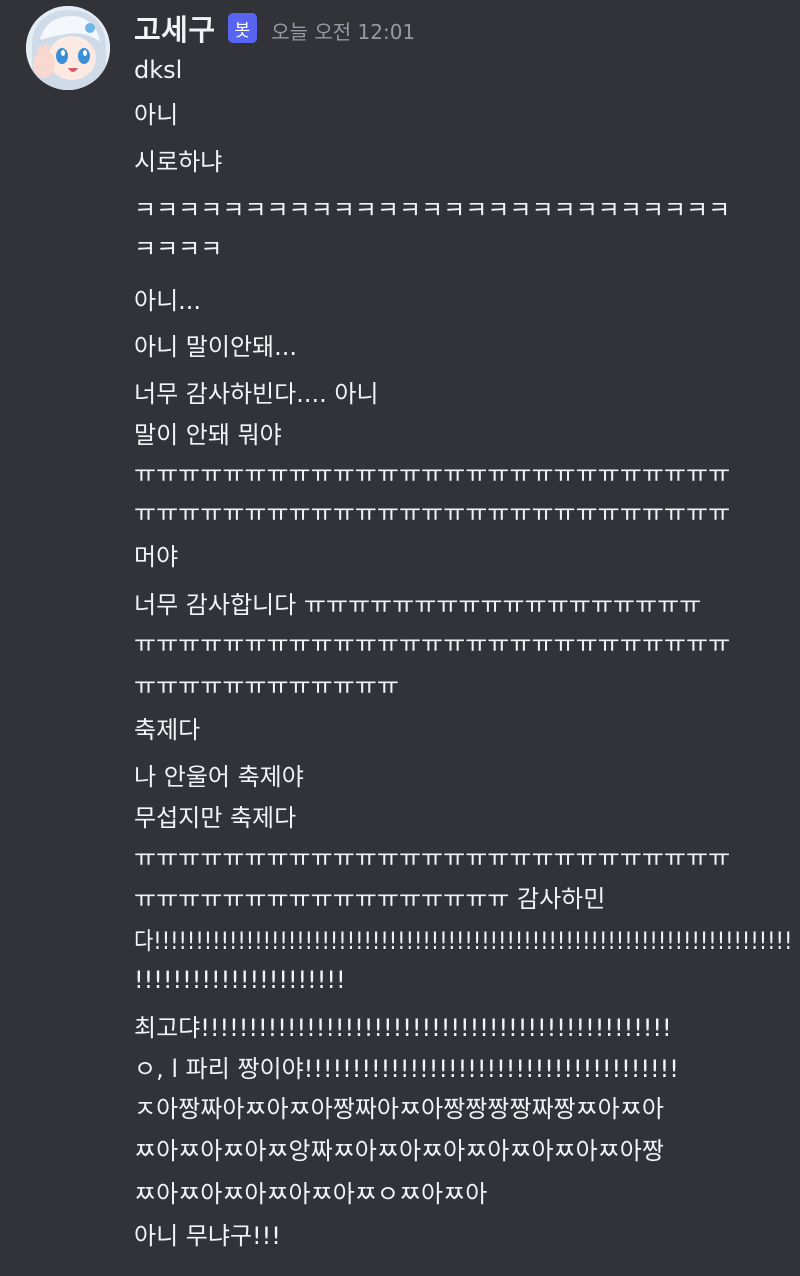 The image size is (800, 1276). Describe the element at coordinates (215, 818) in the screenshot. I see `message-line: 무섭지만 축제다` at that location.